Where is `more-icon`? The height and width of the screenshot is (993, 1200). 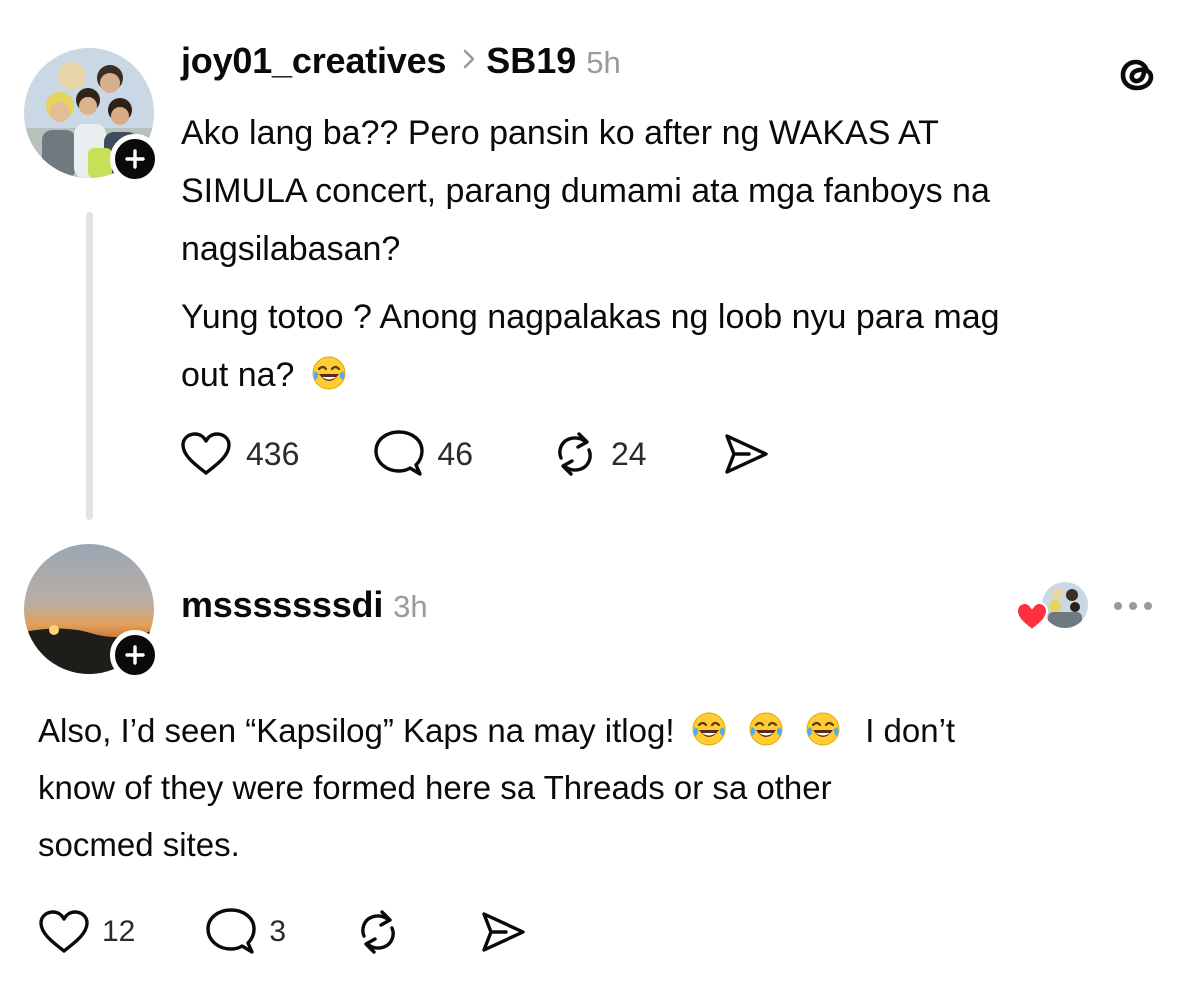
more-icon is located at coordinates (1133, 606).